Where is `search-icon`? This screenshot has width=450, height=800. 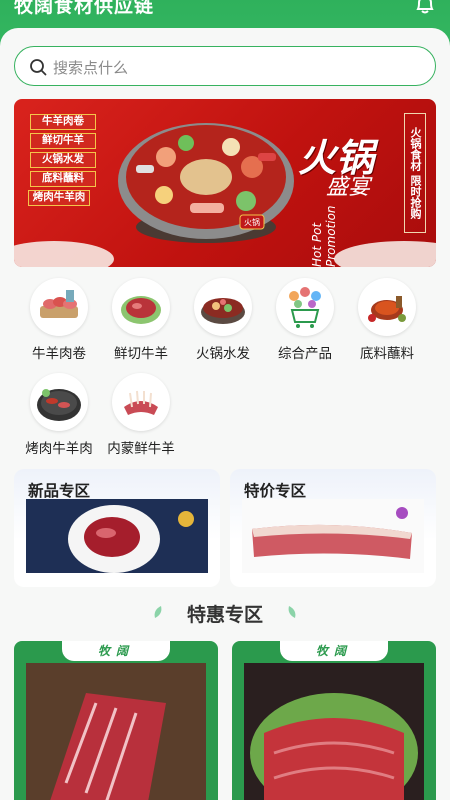 search-icon is located at coordinates (38, 67).